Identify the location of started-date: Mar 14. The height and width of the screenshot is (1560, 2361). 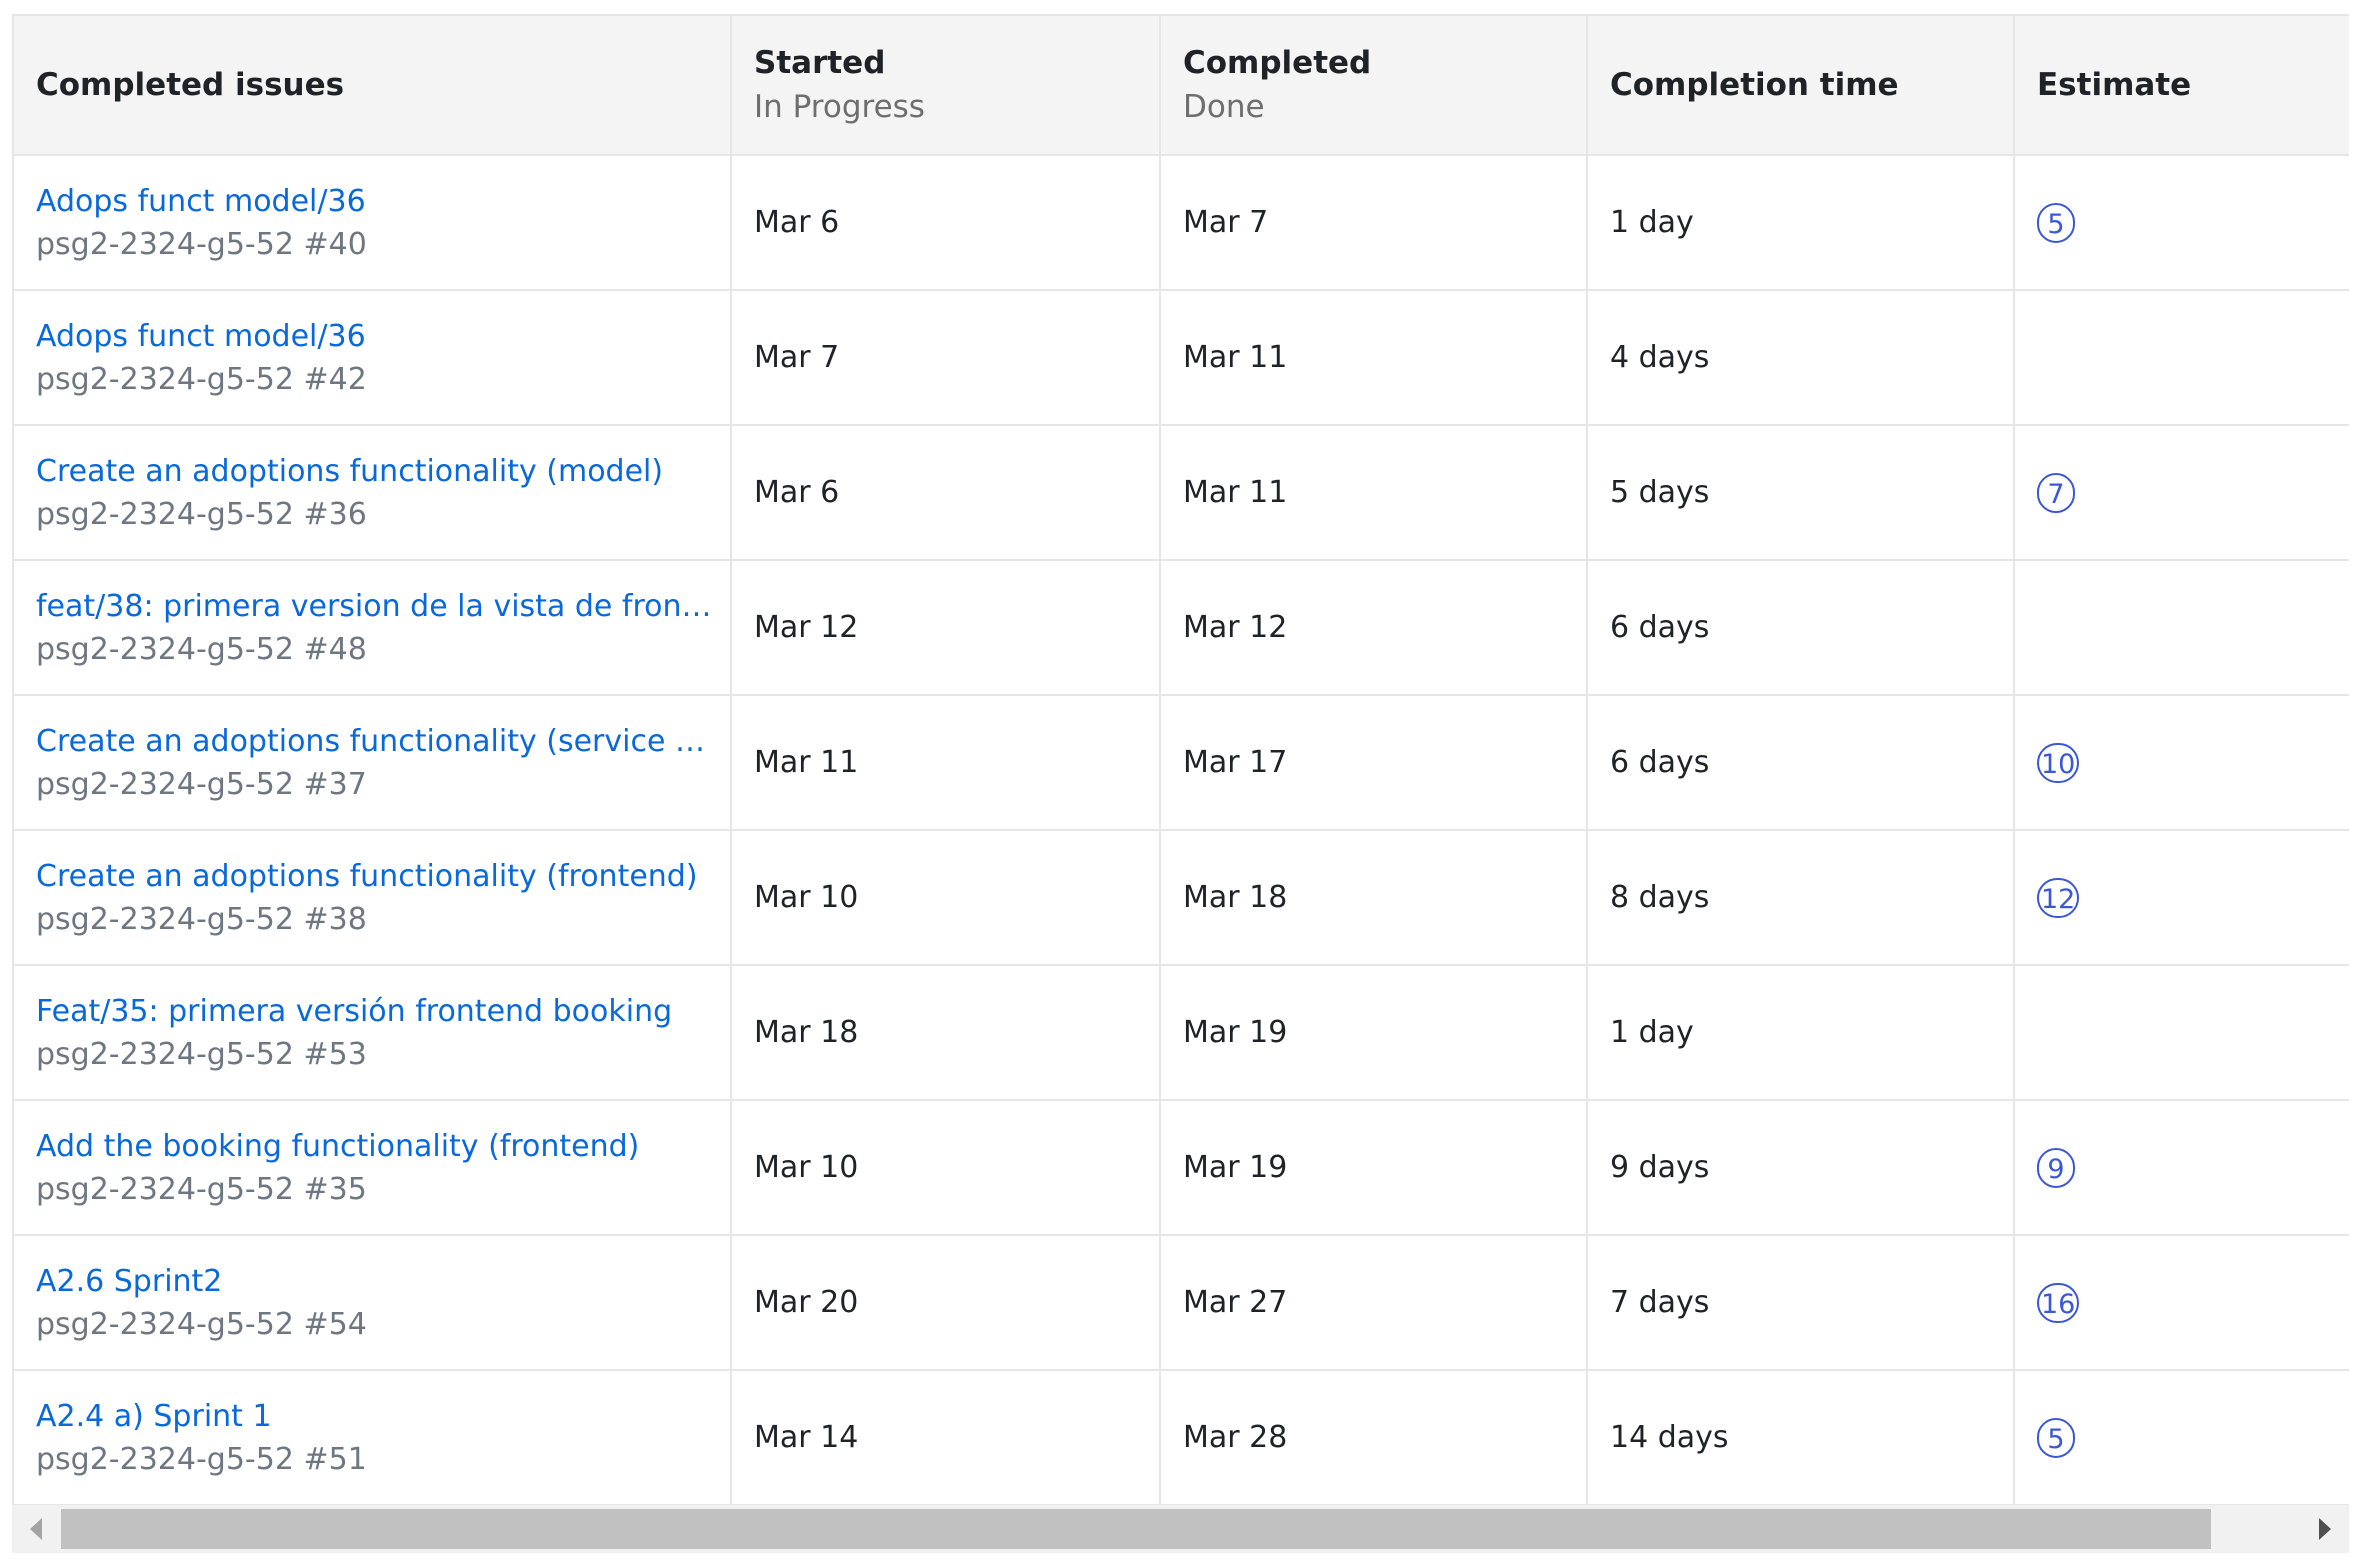
(806, 1437).